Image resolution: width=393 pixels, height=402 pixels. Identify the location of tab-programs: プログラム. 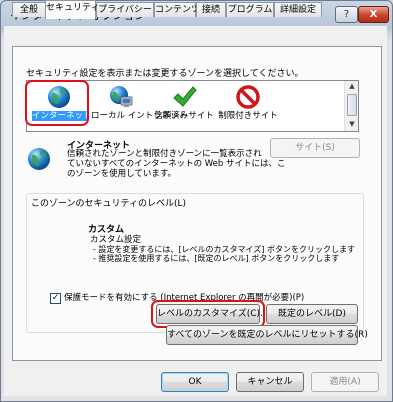
(250, 9).